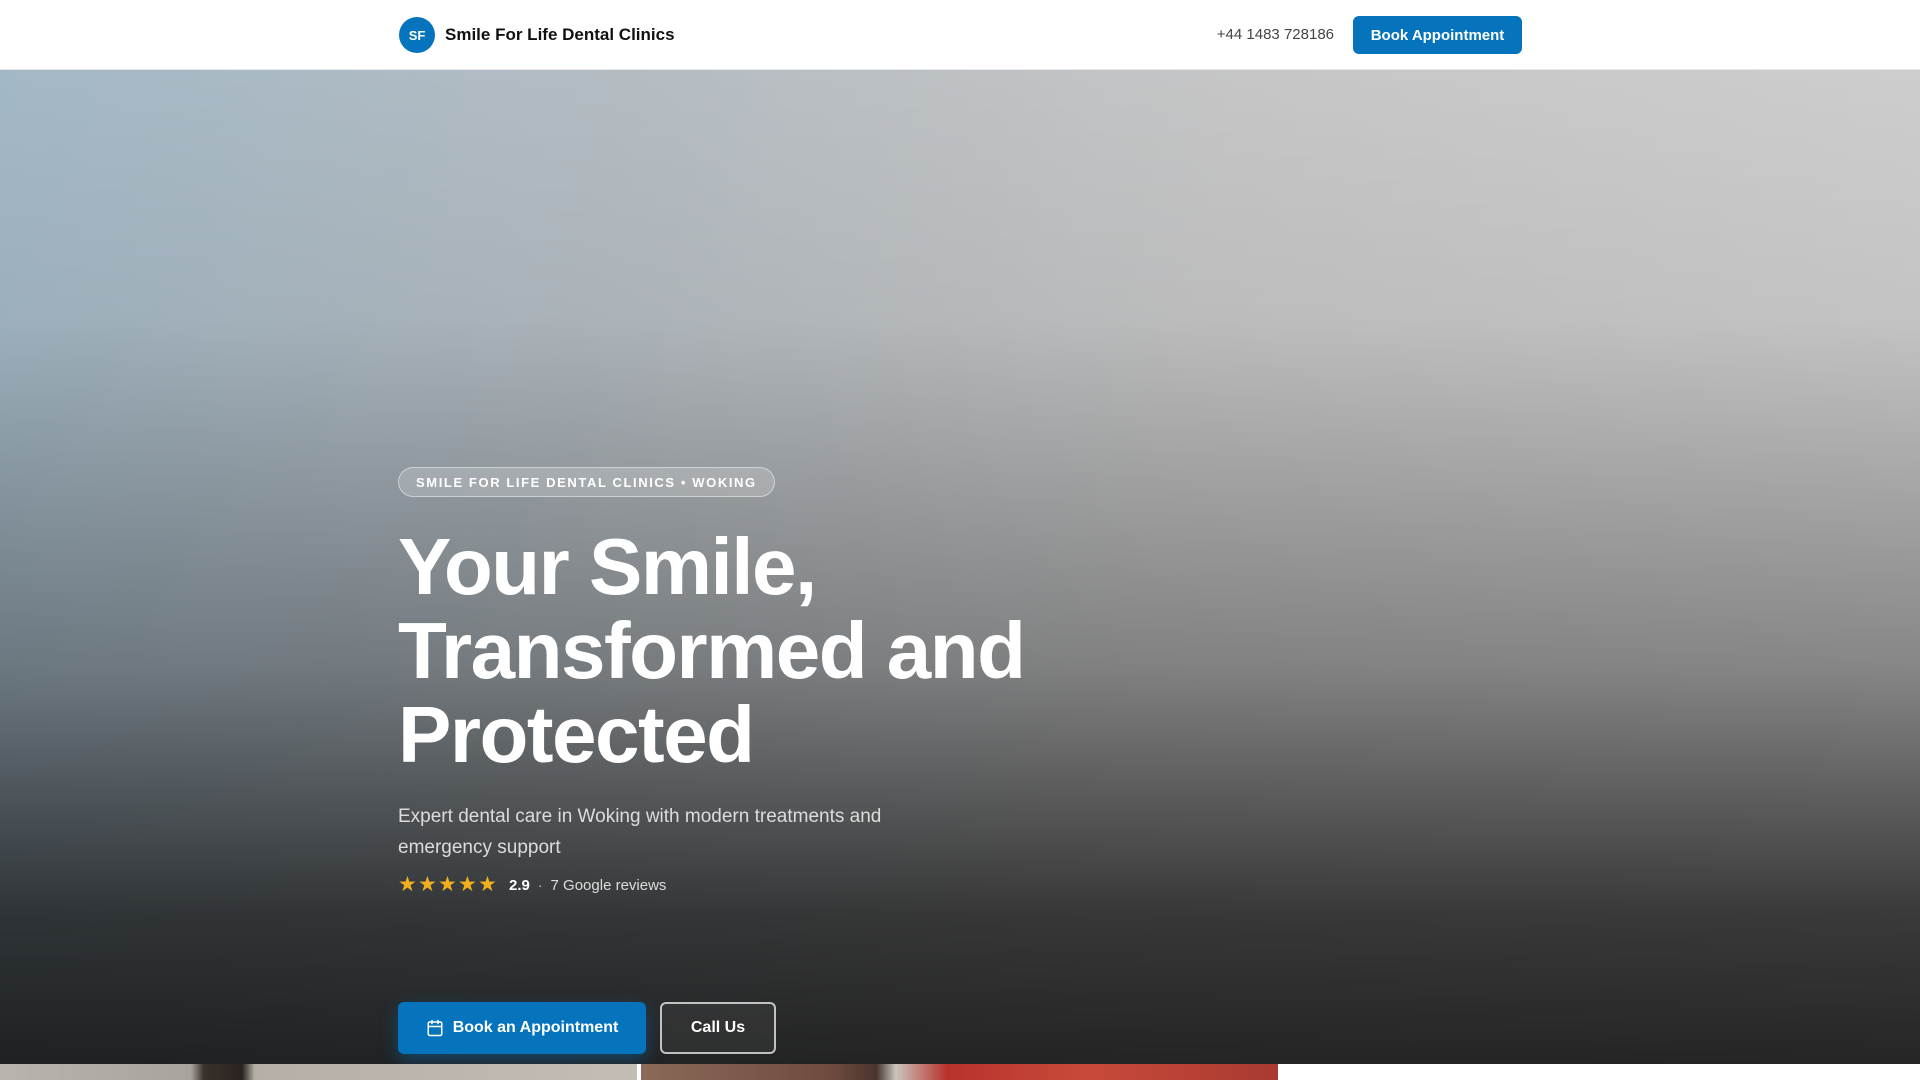  Describe the element at coordinates (532, 884) in the screenshot. I see `rating: ★ ★ ★ ★ ★ 2.9 · 7 Google reviews` at that location.